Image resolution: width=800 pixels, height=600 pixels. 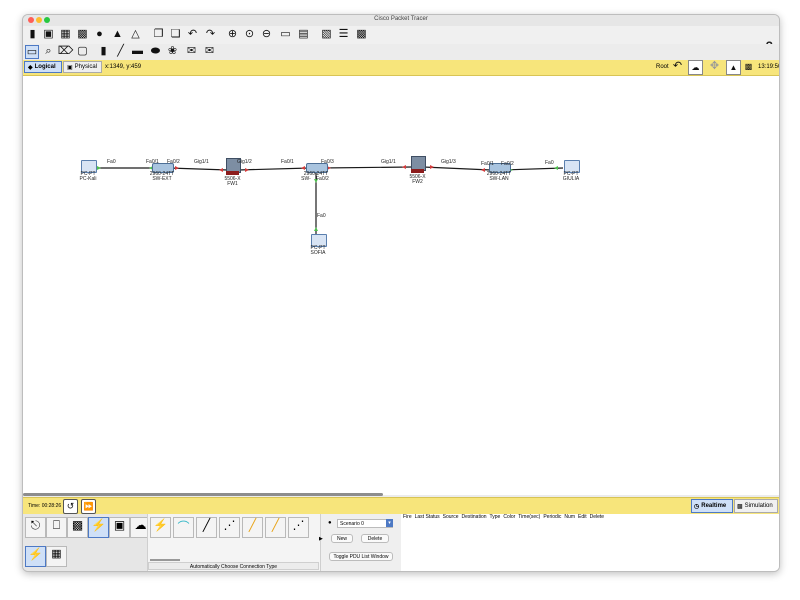 I want to click on copy-icon: ❐, so click(x=158, y=34).